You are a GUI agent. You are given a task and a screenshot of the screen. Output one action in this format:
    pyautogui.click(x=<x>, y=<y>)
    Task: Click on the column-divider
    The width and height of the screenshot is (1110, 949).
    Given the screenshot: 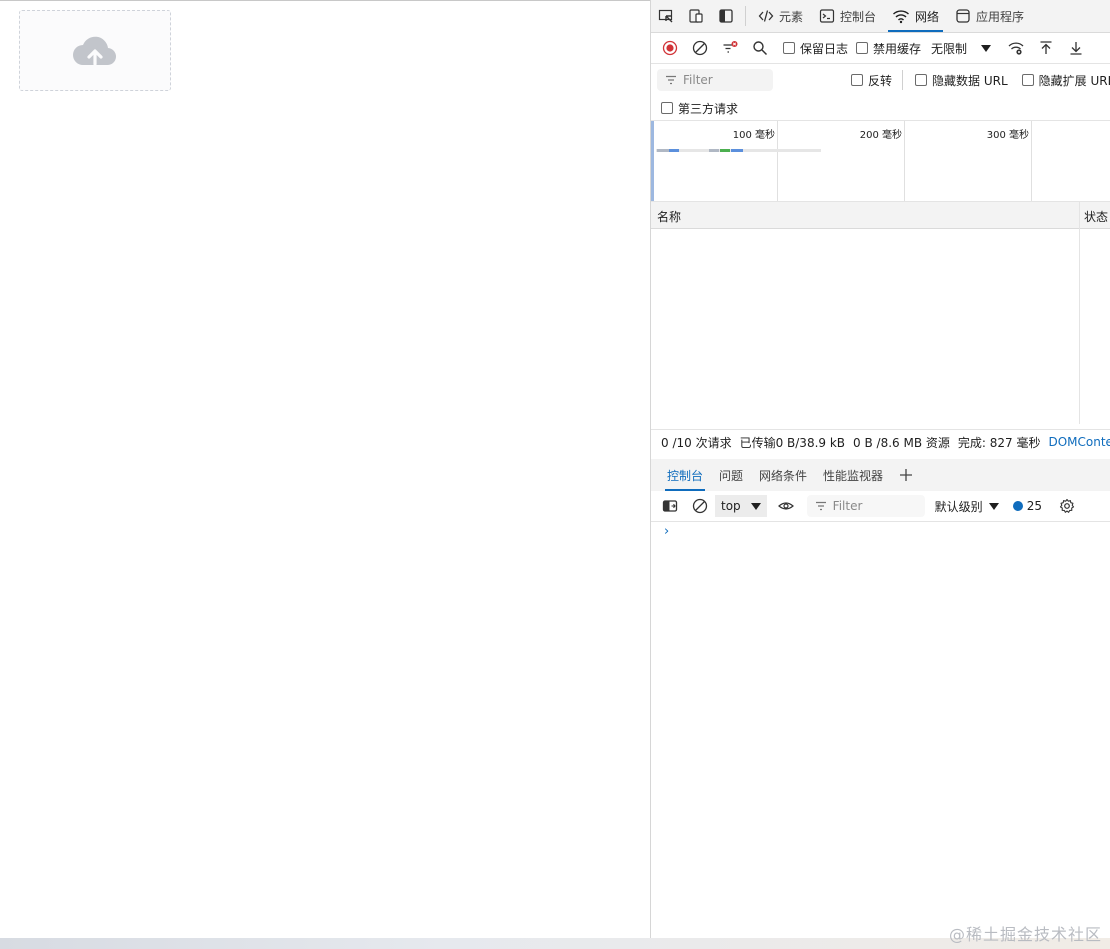 What is the action you would take?
    pyautogui.click(x=1079, y=313)
    